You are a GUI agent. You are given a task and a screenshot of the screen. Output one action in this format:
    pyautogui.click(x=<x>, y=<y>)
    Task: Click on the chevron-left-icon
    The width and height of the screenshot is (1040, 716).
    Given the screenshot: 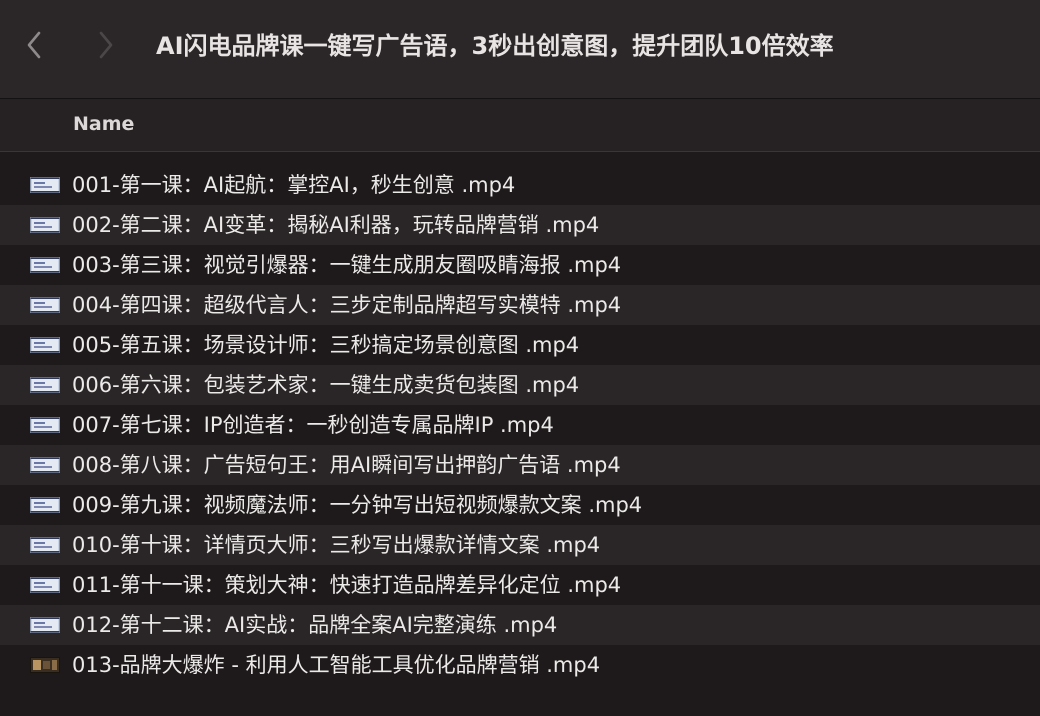 What is the action you would take?
    pyautogui.click(x=34, y=45)
    